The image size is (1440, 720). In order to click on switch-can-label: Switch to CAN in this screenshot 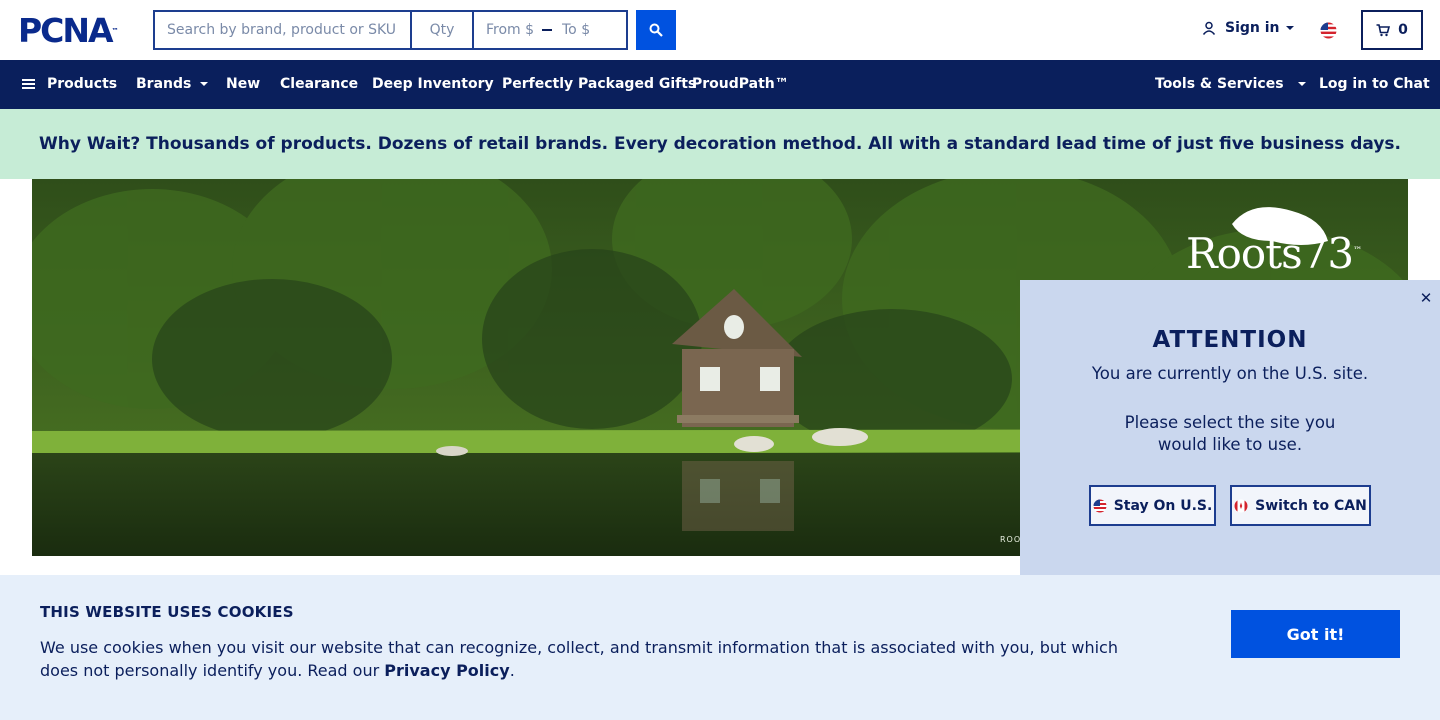, I will do `click(1311, 505)`.